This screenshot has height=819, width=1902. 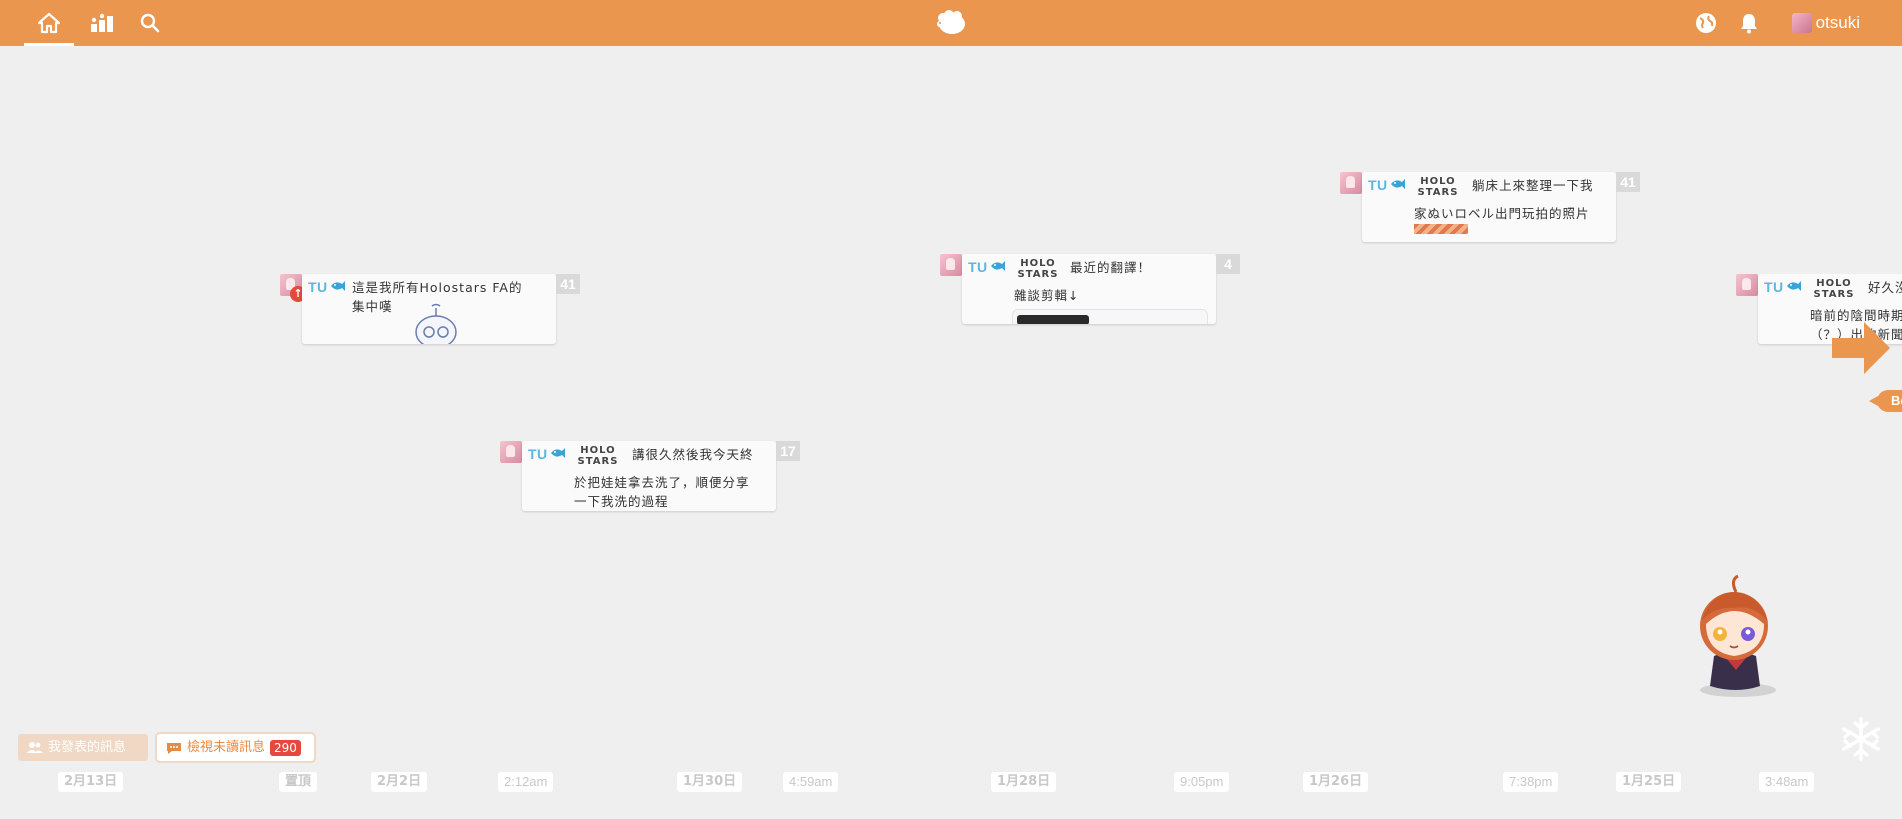 I want to click on avatar, so click(x=1801, y=23).